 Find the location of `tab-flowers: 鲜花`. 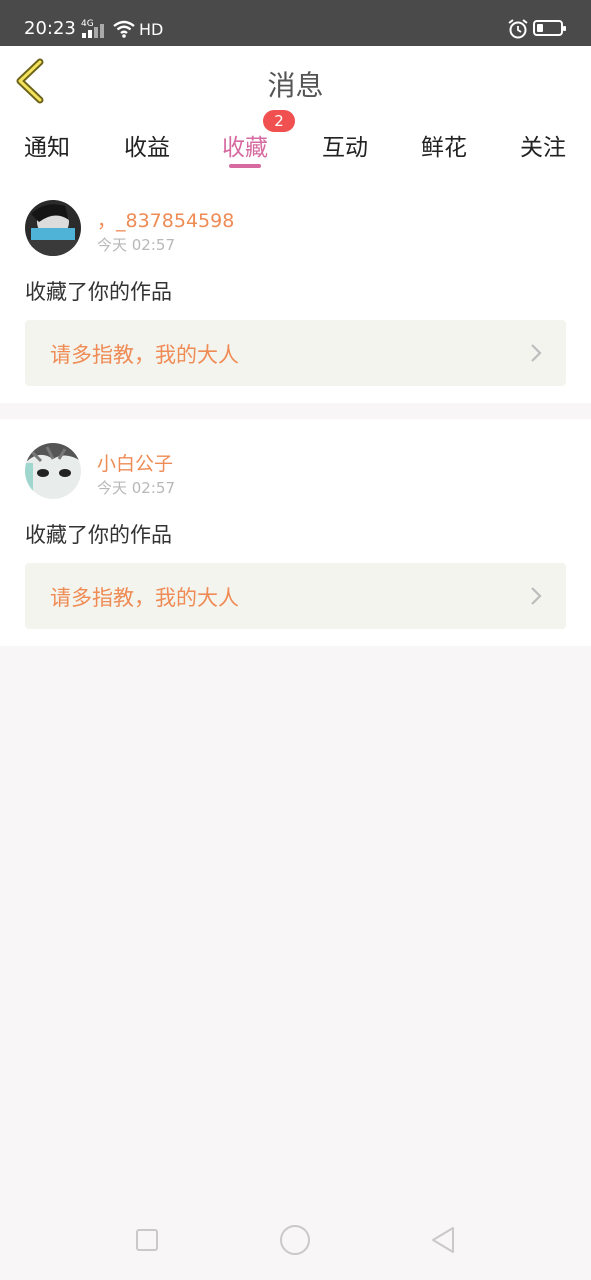

tab-flowers: 鲜花 is located at coordinates (444, 145).